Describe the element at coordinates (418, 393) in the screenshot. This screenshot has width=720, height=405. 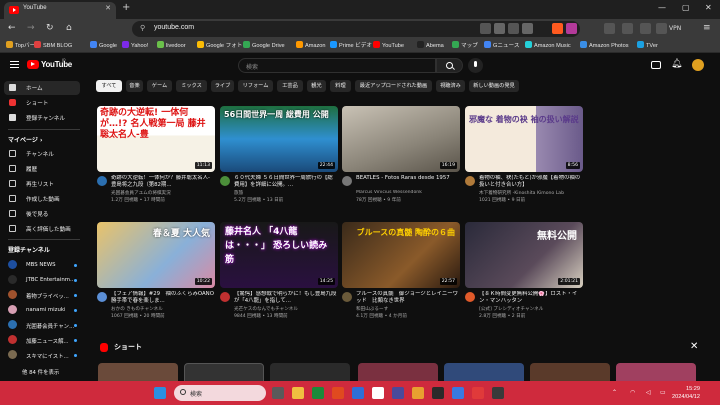
I see `mail-icon` at that location.